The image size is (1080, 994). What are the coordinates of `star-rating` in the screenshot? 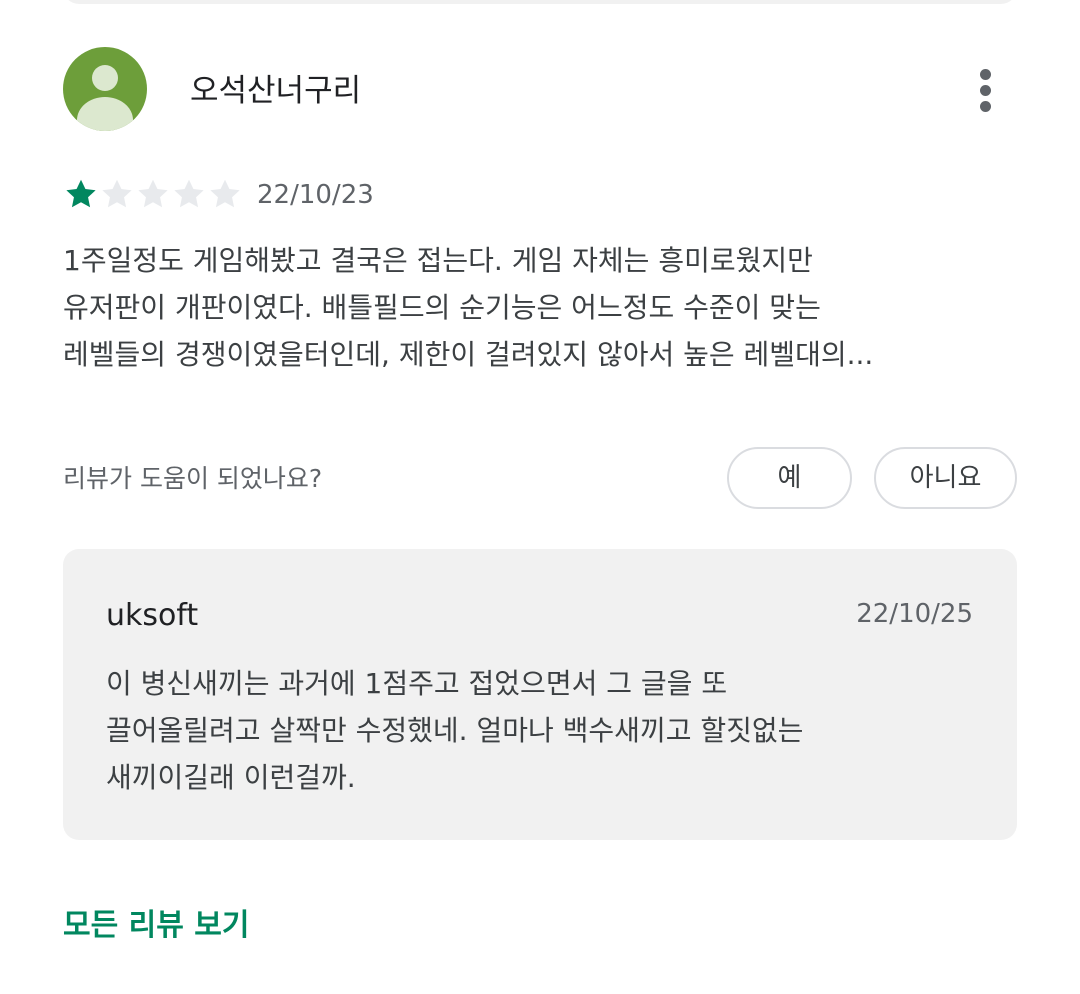 It's located at (153, 194).